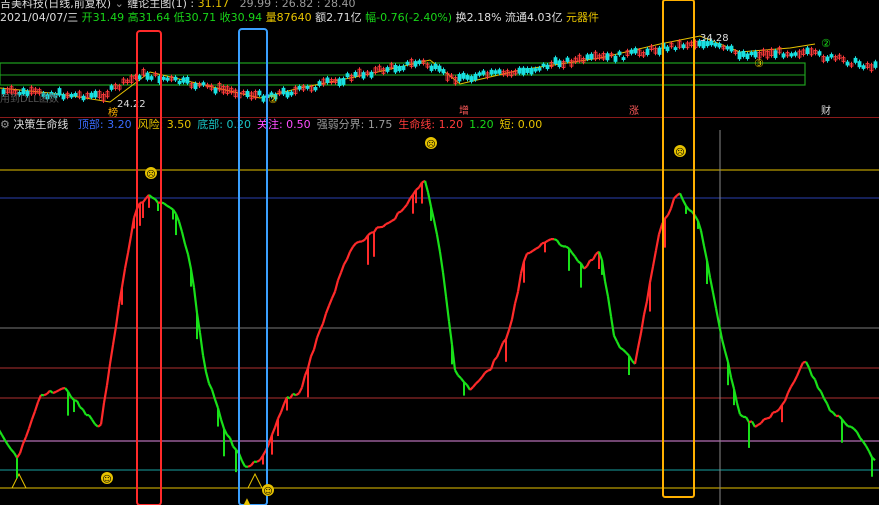 This screenshot has width=879, height=505. What do you see at coordinates (149, 267) in the screenshot?
I see `highlight-box-red` at bounding box center [149, 267].